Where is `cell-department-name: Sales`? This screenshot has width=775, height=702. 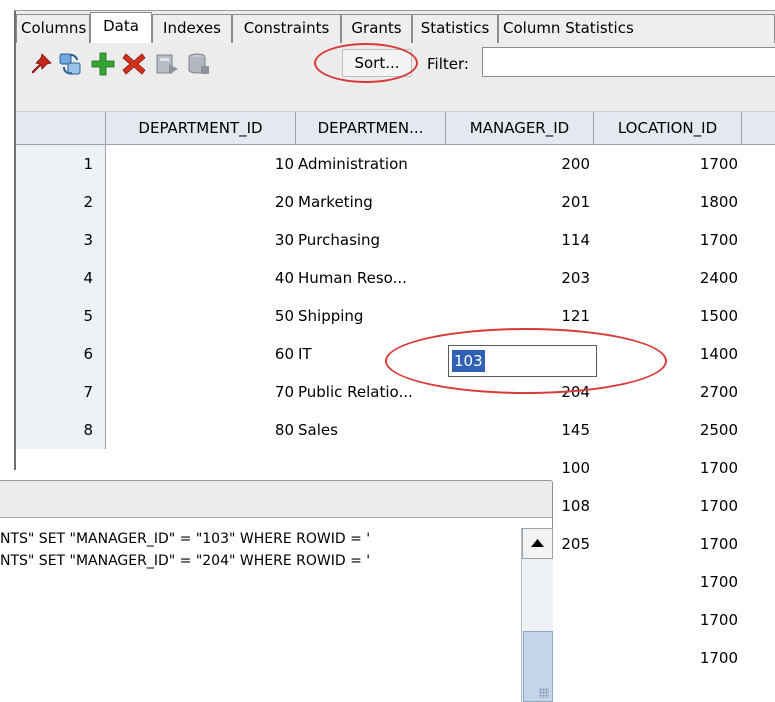 cell-department-name: Sales is located at coordinates (371, 430).